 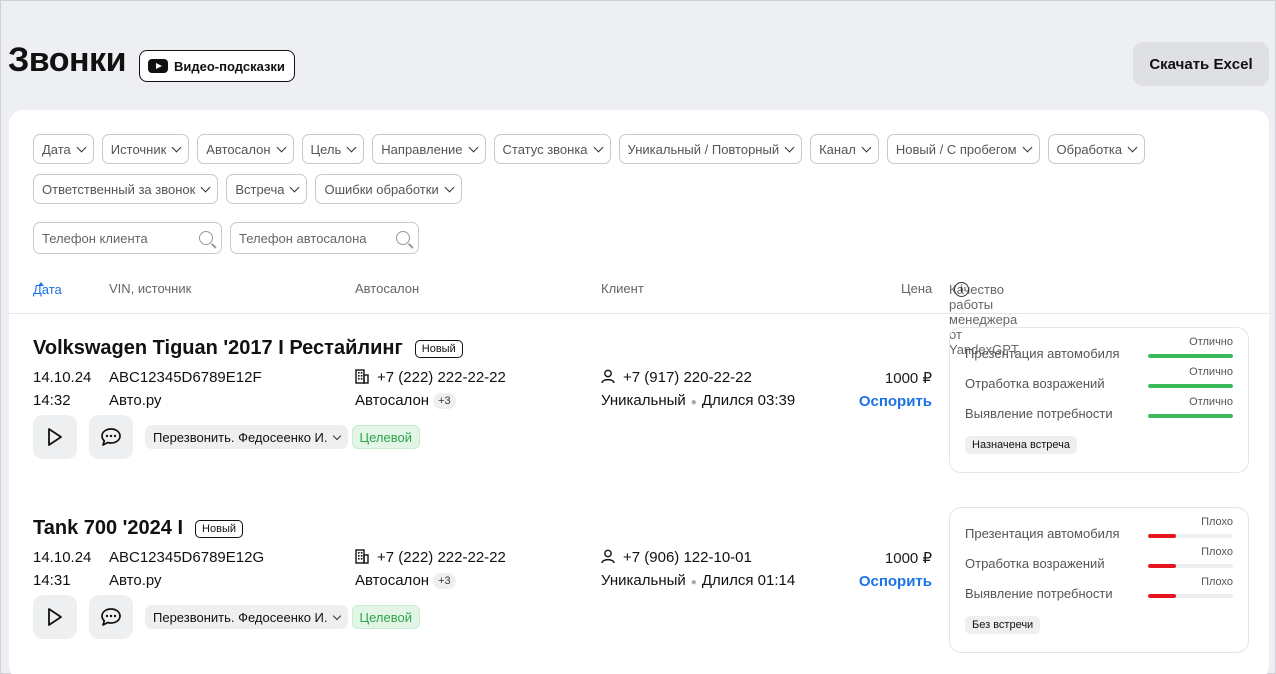 I want to click on quality-item: Выявление потребности Отлично, so click(x=1100, y=411).